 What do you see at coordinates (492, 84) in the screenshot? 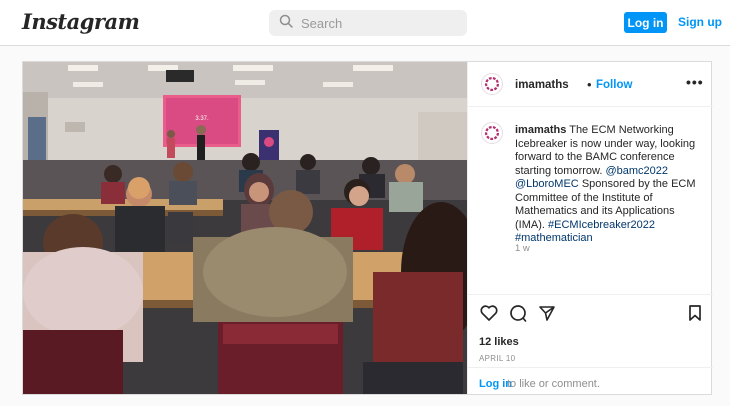
I see `avatar` at bounding box center [492, 84].